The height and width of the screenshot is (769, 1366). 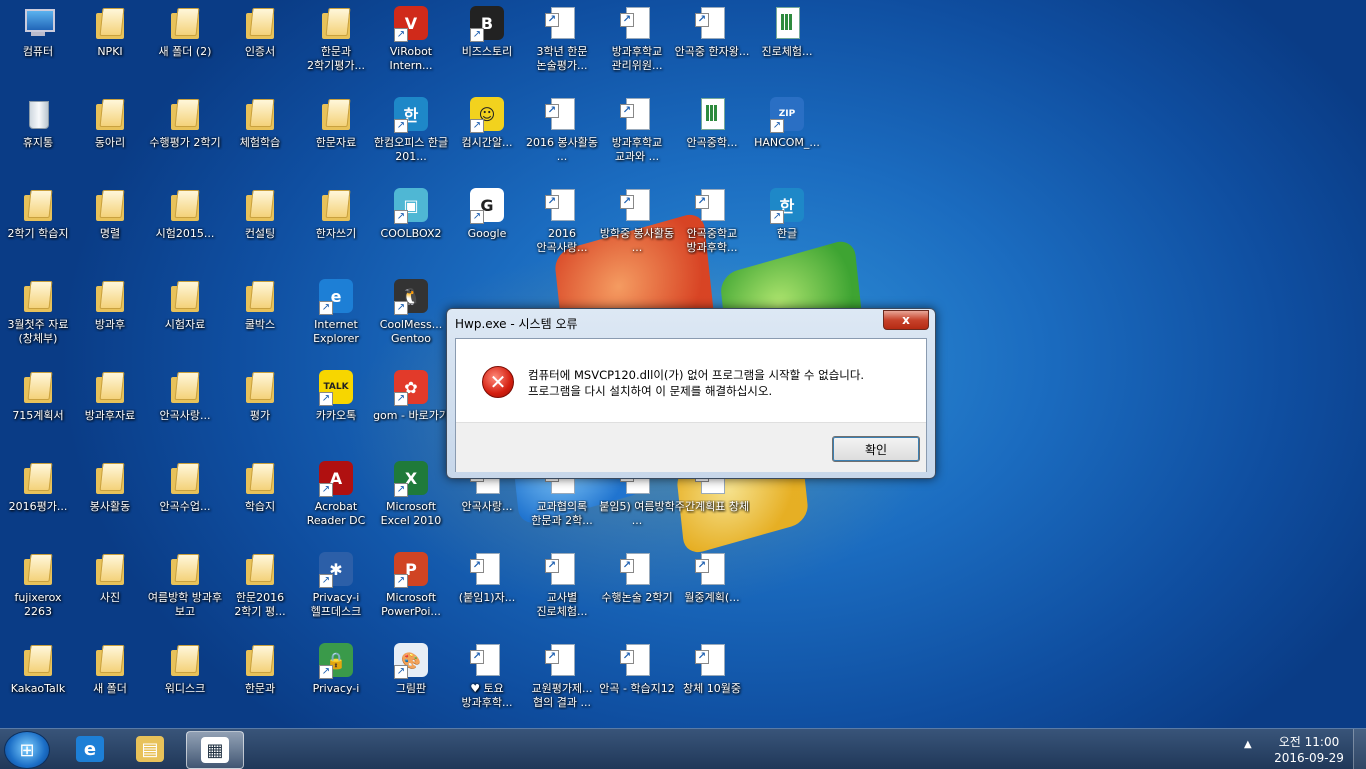 What do you see at coordinates (787, 206) in the screenshot?
I see `hangul-app-icon: 한` at bounding box center [787, 206].